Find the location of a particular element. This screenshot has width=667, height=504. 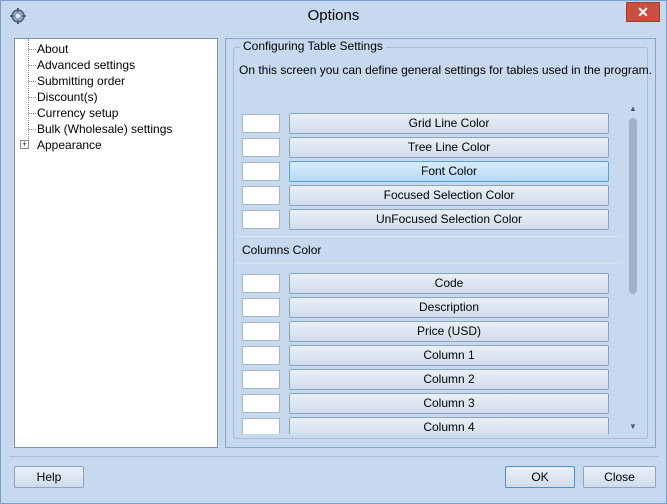

color-setting-row: UnFocused Selection Color is located at coordinates (426, 220).